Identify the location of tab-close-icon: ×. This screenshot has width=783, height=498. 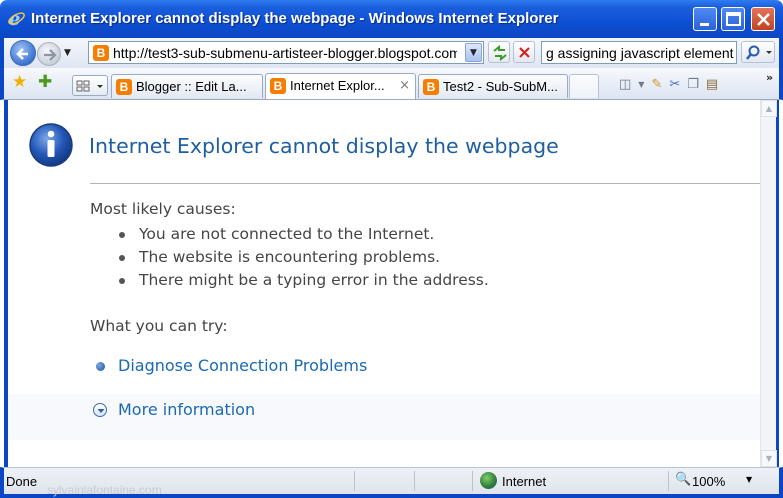
(404, 85).